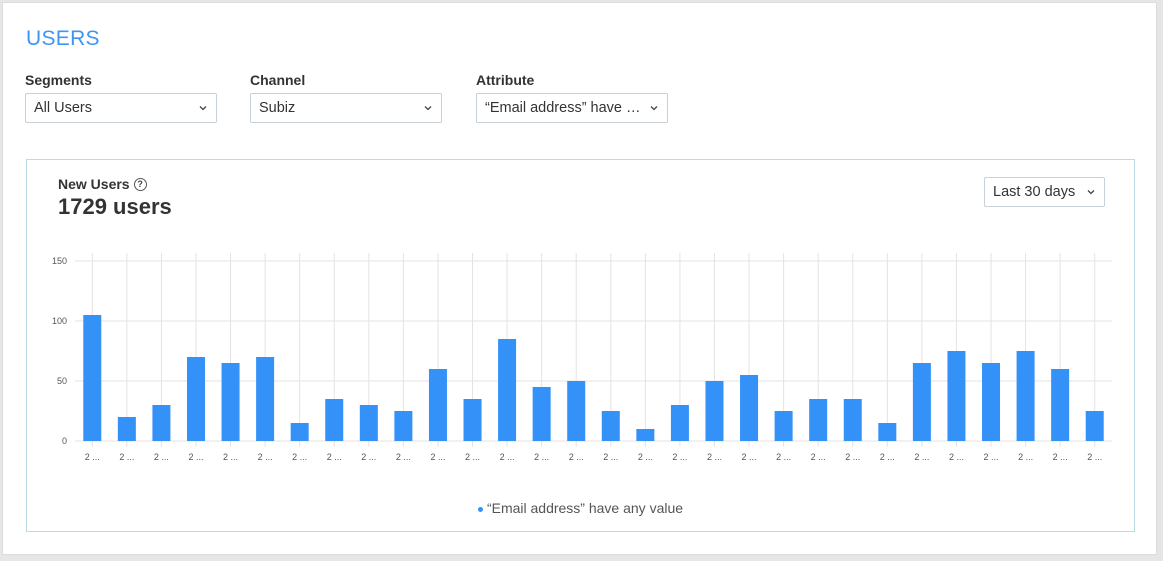  Describe the element at coordinates (277, 108) in the screenshot. I see `channel-value: Subiz` at that location.